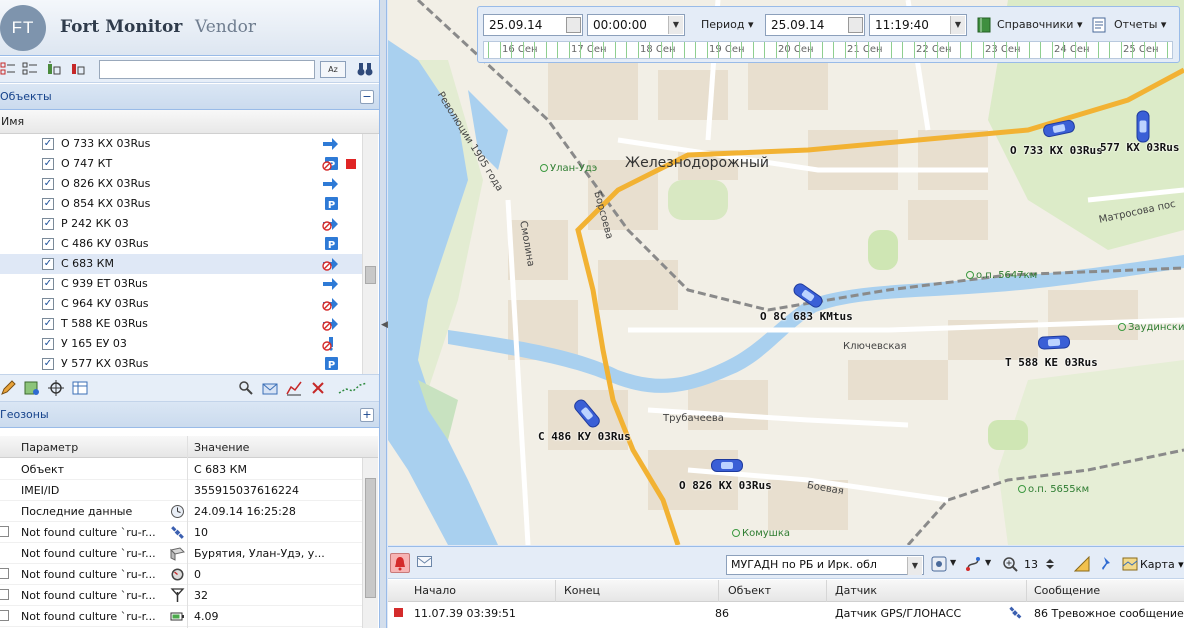 The width and height of the screenshot is (1184, 628). I want to click on col-sensor: Датчик, so click(856, 590).